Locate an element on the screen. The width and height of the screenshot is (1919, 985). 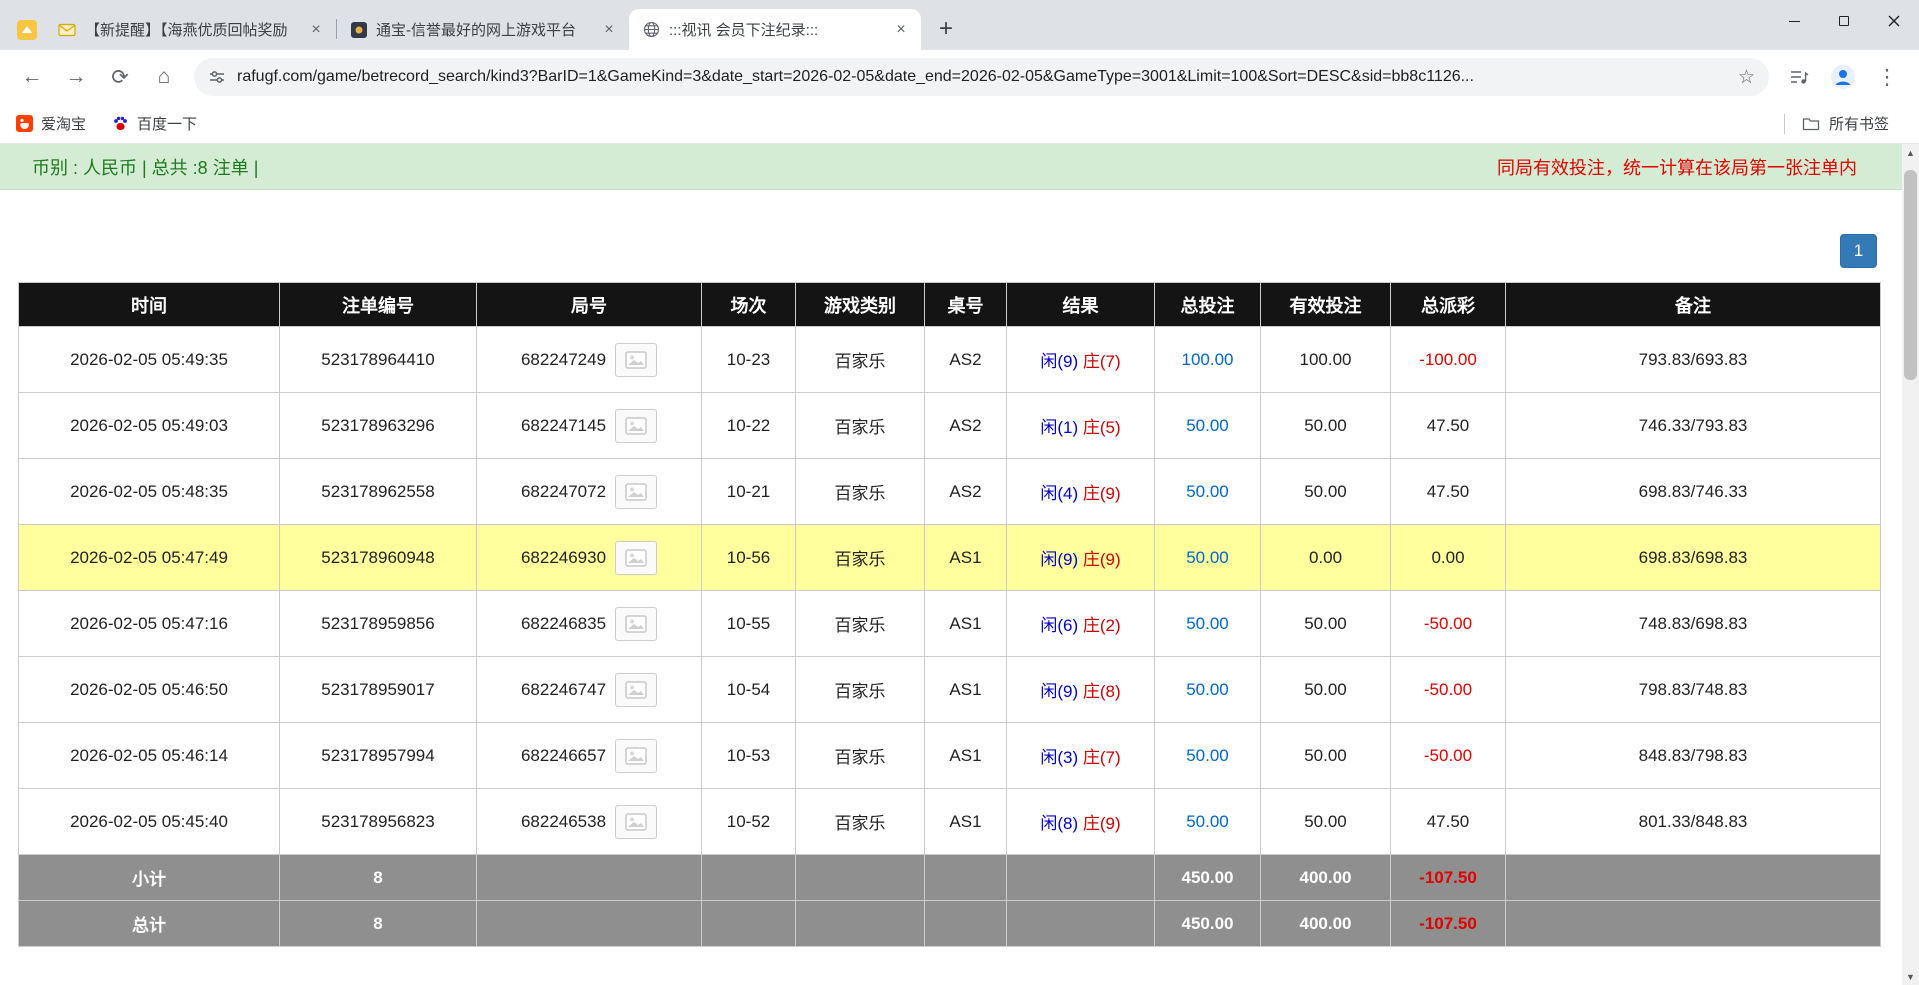
tab-tongbao: 通宝-信誉最好的网上游戏平台 × is located at coordinates (483, 29).